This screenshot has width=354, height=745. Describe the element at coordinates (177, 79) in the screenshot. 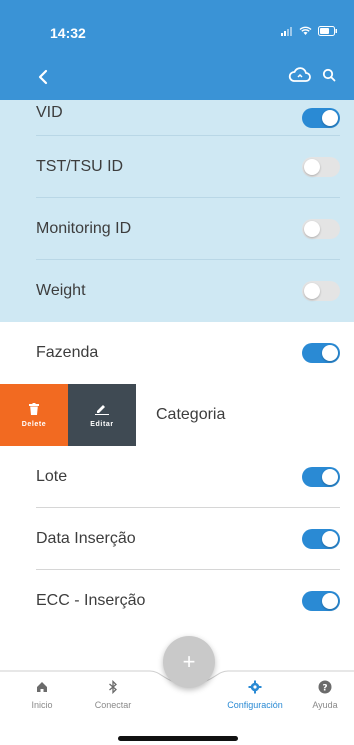

I see `nav-bar` at that location.